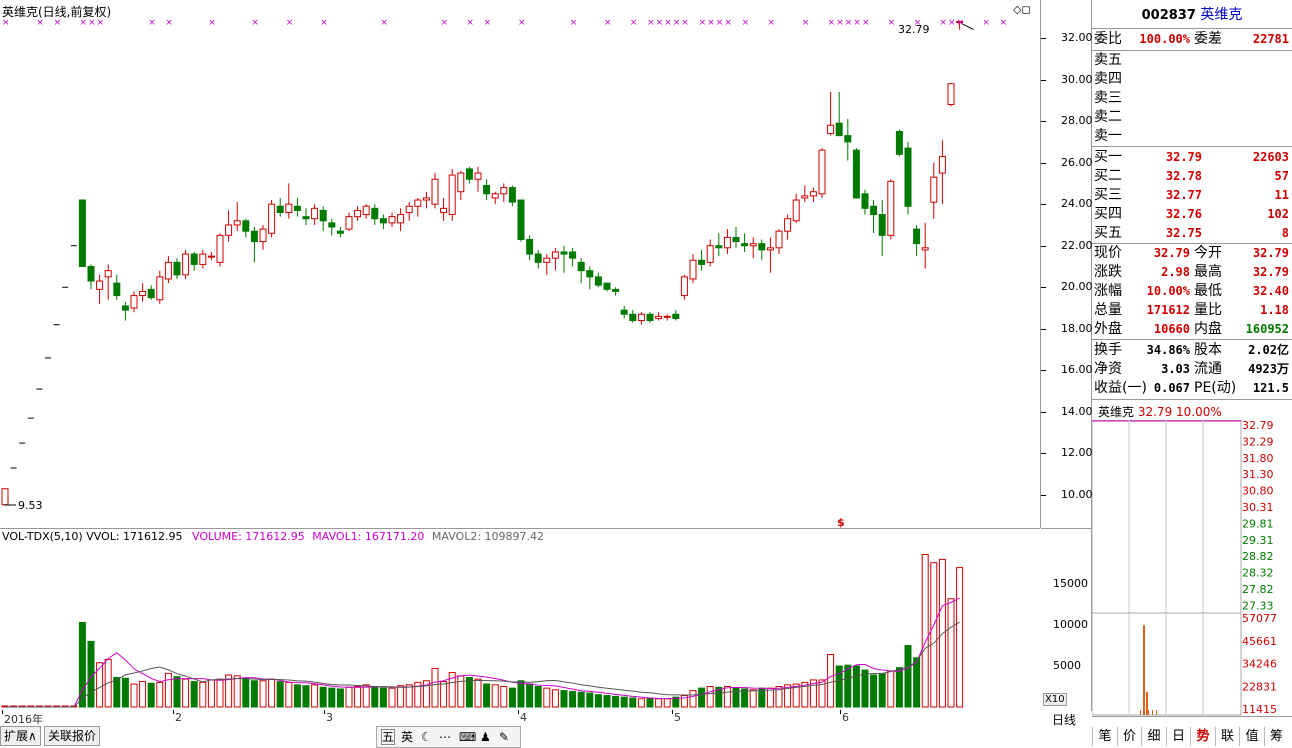 This screenshot has width=1292, height=748. I want to click on mini-name: 英维克, so click(1116, 412).